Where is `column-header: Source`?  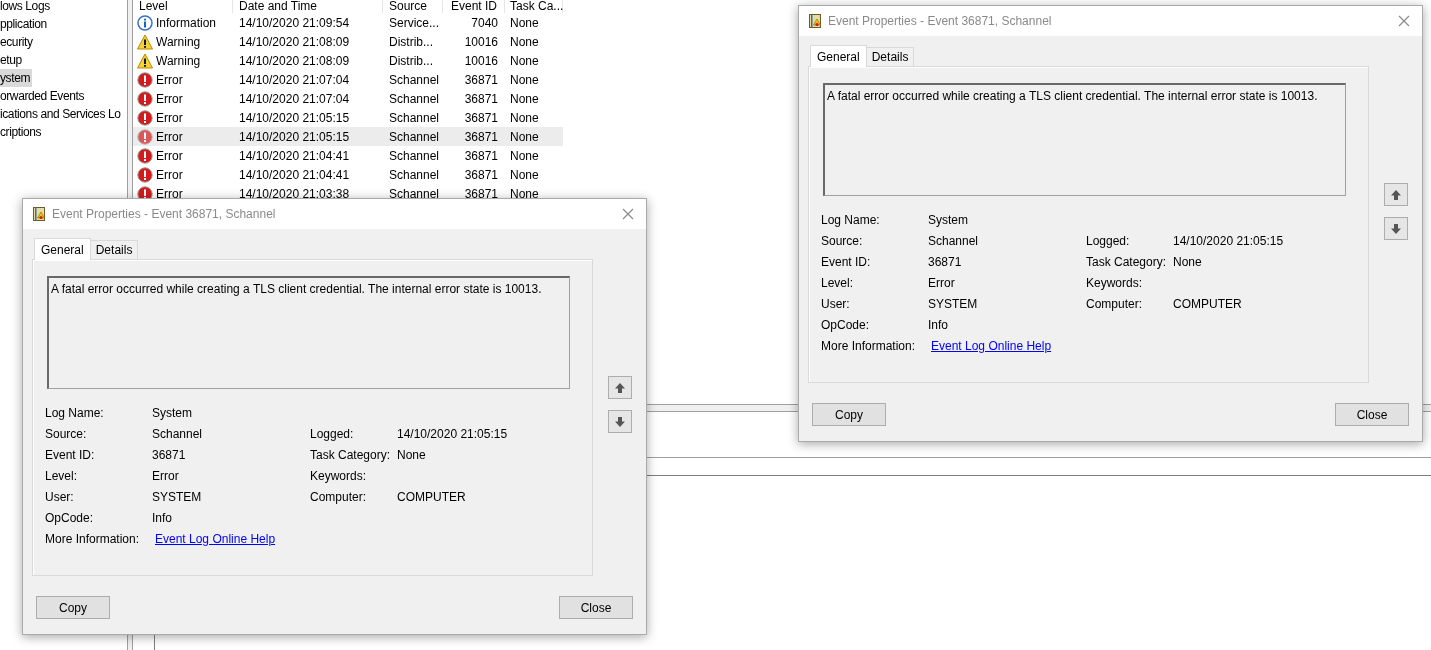
column-header: Source is located at coordinates (408, 6).